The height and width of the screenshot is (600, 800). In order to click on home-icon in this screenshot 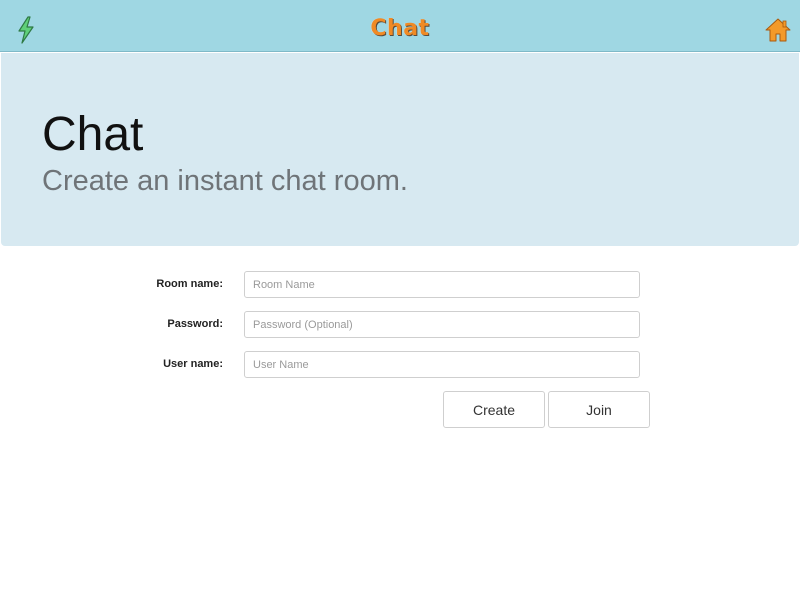, I will do `click(778, 30)`.